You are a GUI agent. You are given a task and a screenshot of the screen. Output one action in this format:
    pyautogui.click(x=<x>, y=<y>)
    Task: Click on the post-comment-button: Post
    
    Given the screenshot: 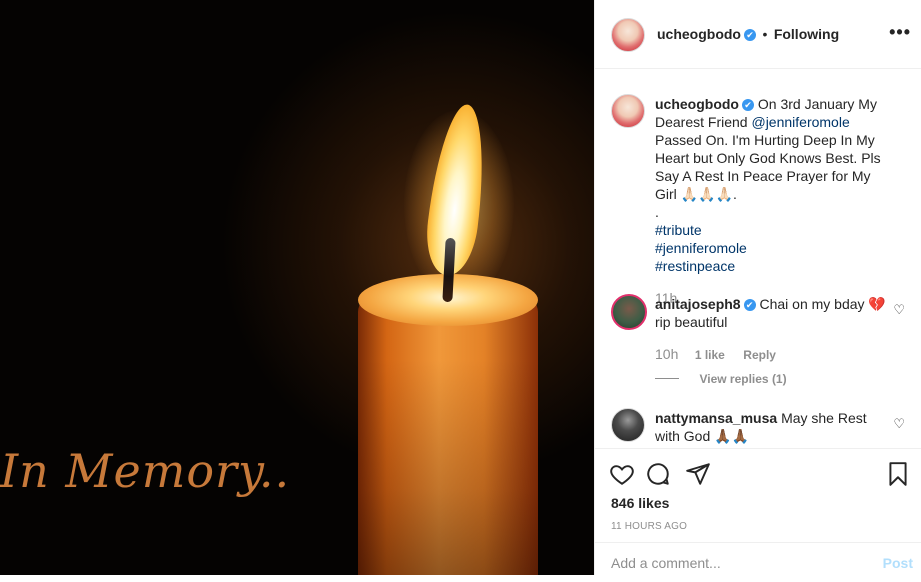 What is the action you would take?
    pyautogui.click(x=898, y=563)
    